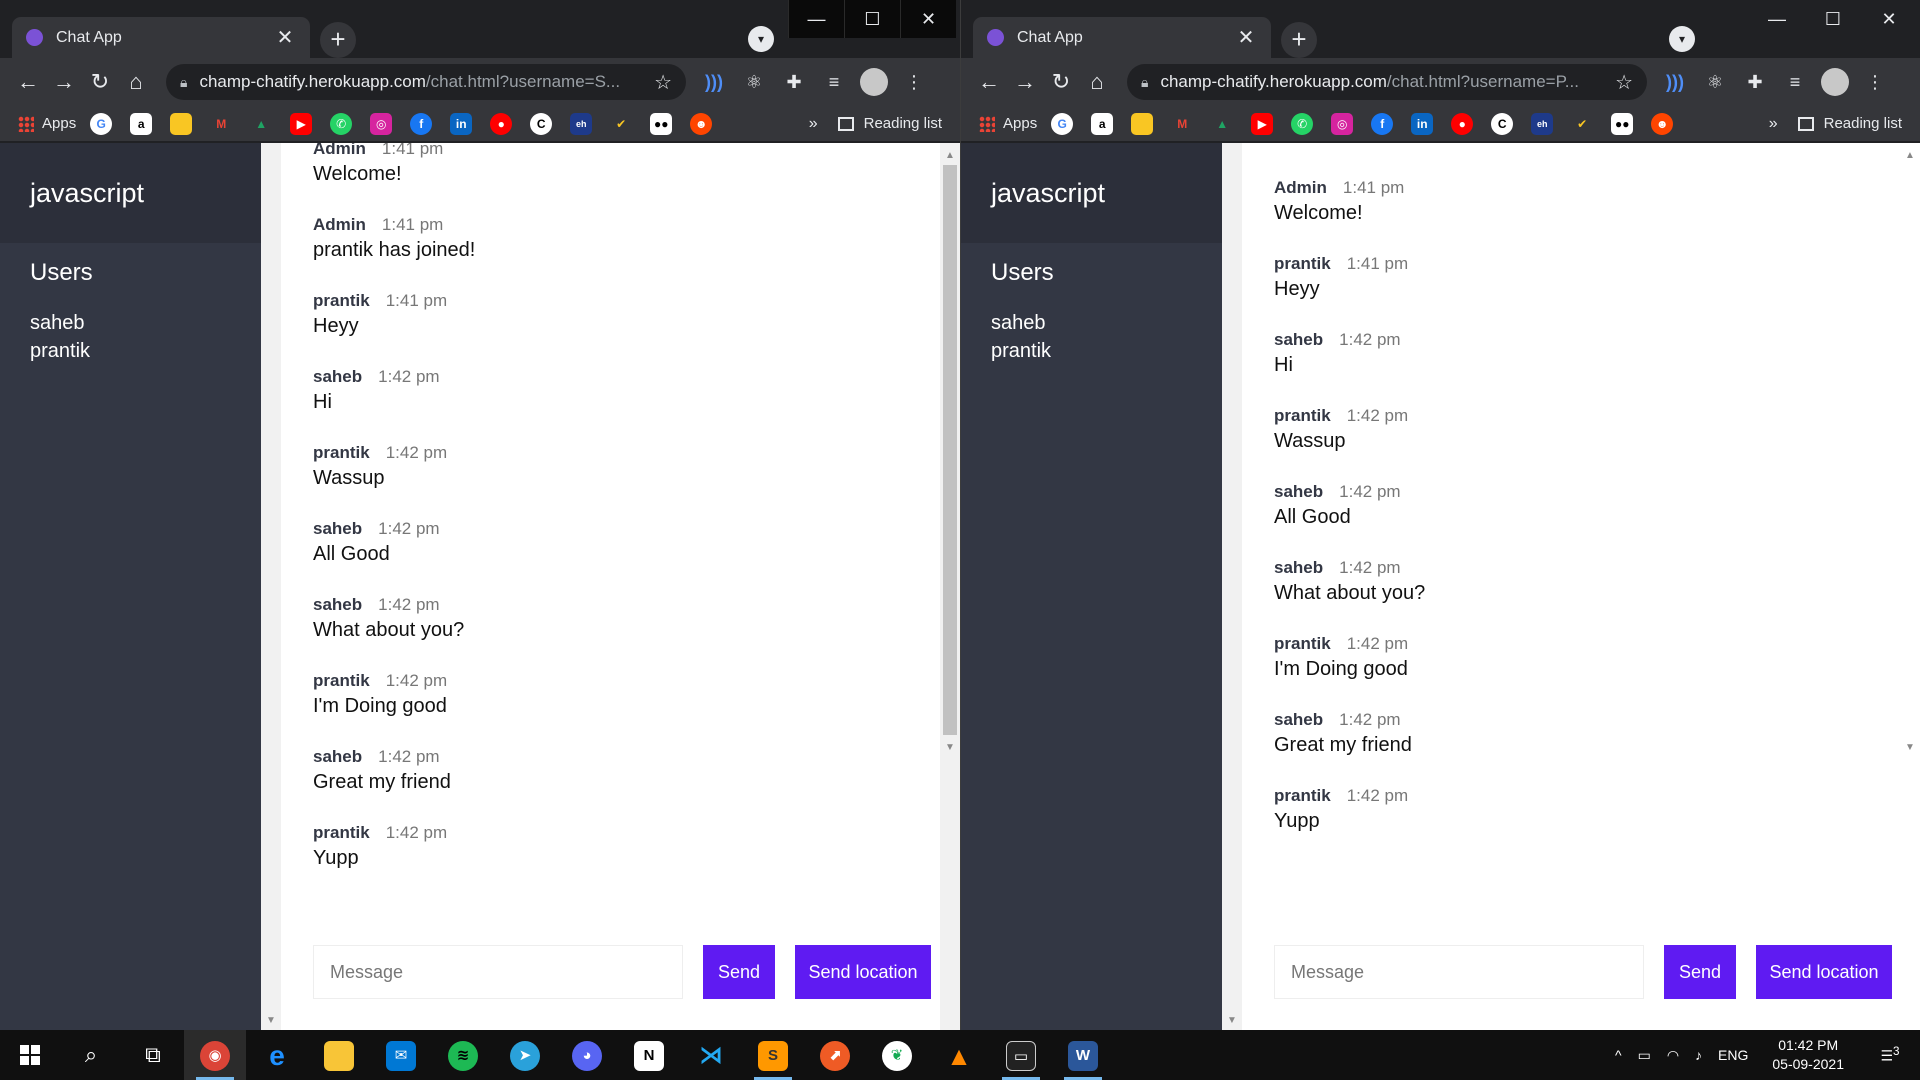 This screenshot has width=1920, height=1080. Describe the element at coordinates (1644, 1055) in the screenshot. I see `battery-icon: ▭` at that location.